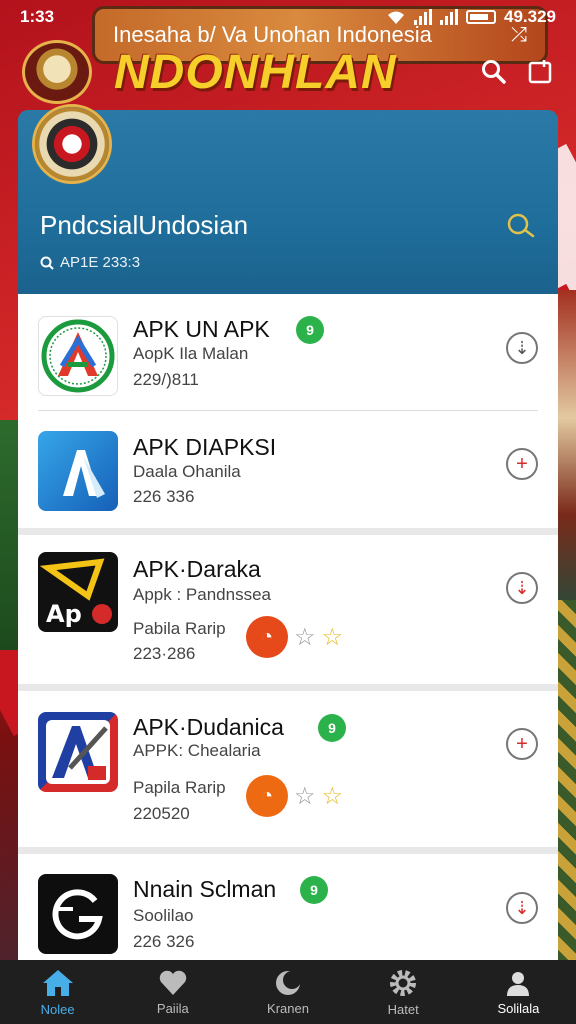 The width and height of the screenshot is (576, 1024). I want to click on nav-item-favorites: Paiila, so click(172, 992).